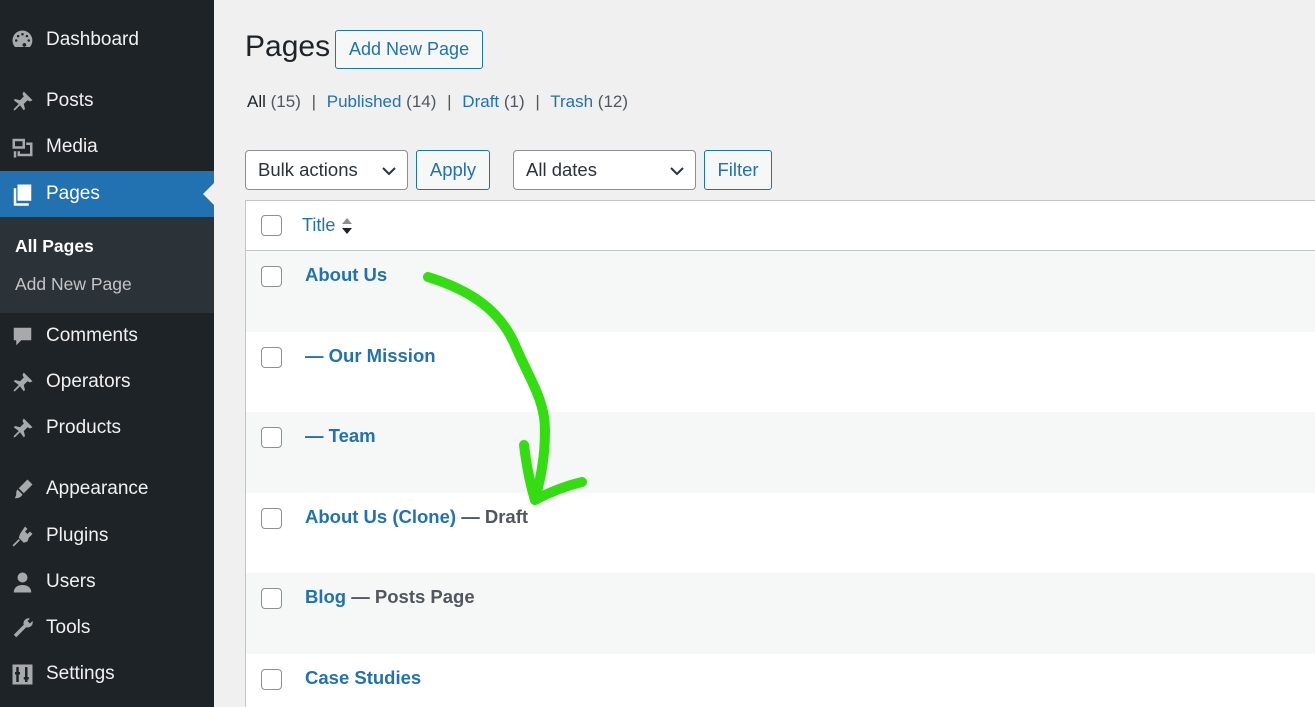 The height and width of the screenshot is (707, 1315). I want to click on bulk-actions-select: Bulk actions, so click(326, 170).